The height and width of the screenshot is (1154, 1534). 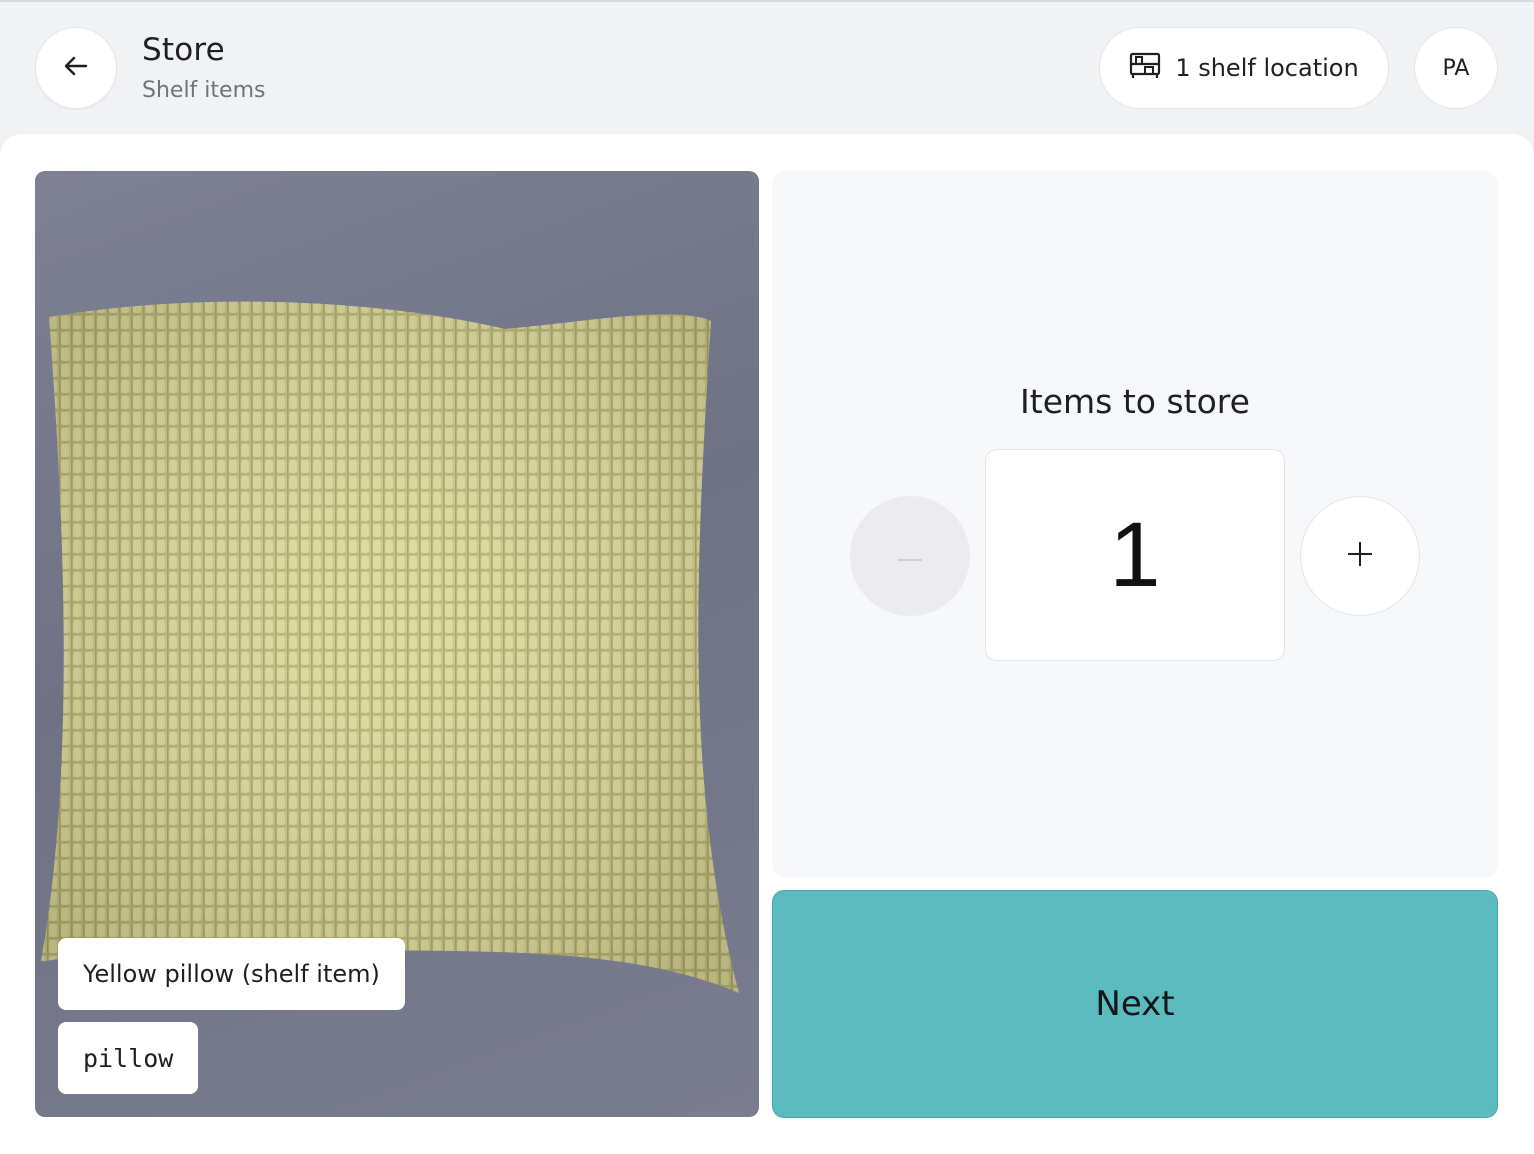 I want to click on next-button: Next, so click(x=1135, y=1004).